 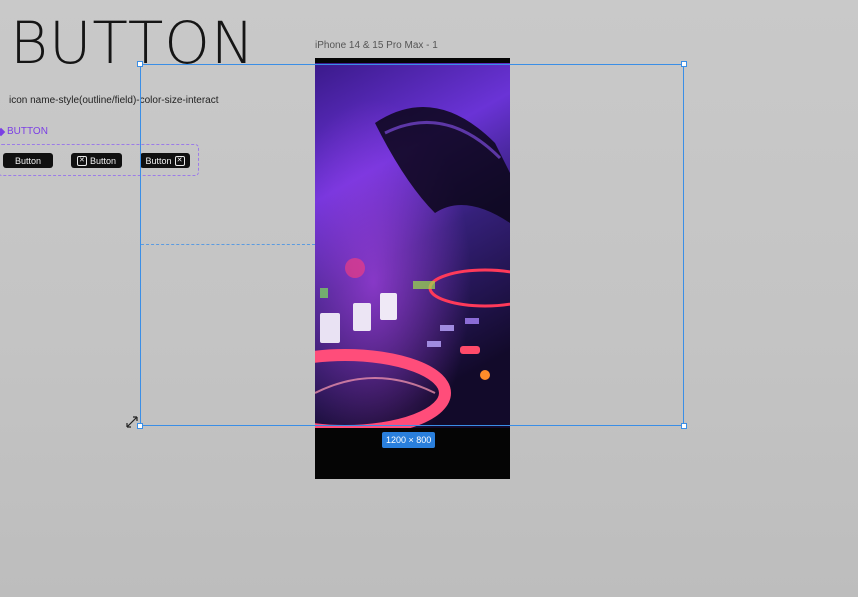 I want to click on x-box-icon: ✕, so click(x=81, y=160).